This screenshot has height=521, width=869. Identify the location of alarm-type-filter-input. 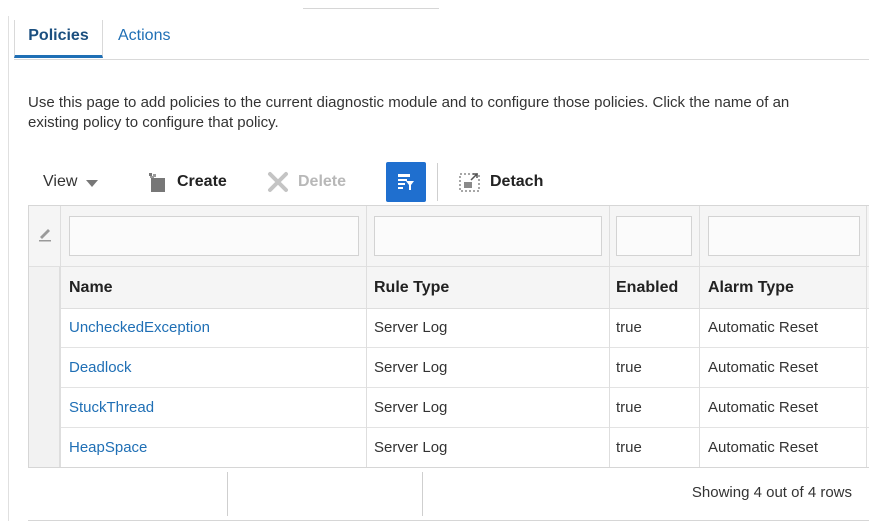
(784, 236).